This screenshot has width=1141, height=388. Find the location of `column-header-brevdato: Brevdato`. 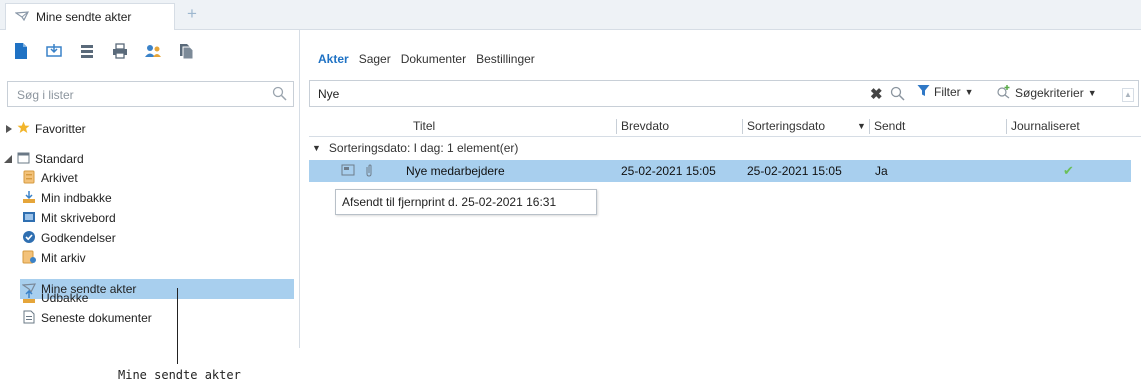

column-header-brevdato: Brevdato is located at coordinates (645, 127).